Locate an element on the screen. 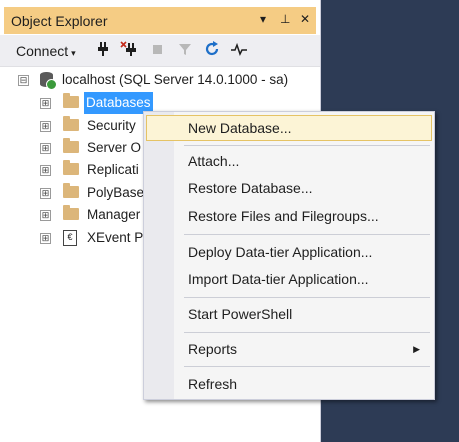 Image resolution: width=459 pixels, height=442 pixels. menu-item-start-powershell: Start PowerShell is located at coordinates (289, 314).